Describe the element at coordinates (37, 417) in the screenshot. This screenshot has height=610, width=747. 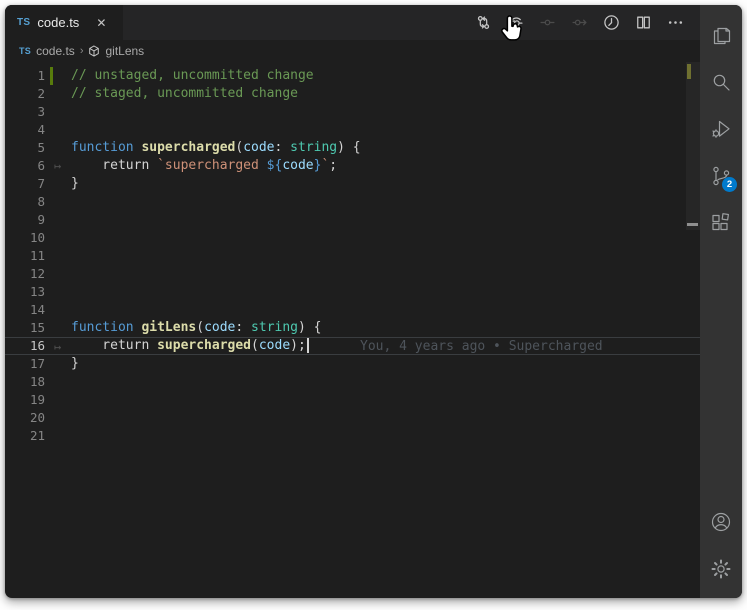
I see `line-number: 20` at that location.